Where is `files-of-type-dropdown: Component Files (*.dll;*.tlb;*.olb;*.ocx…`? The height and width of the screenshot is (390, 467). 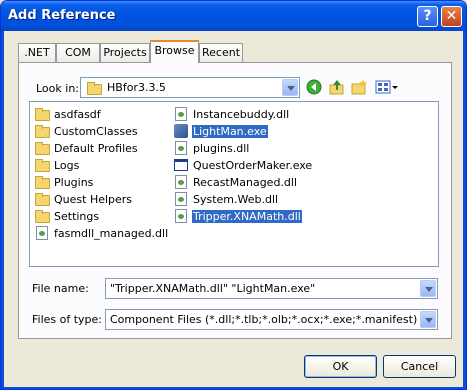 files-of-type-dropdown: Component Files (*.dll;*.tlb;*.olb;*.ocx… is located at coordinates (271, 319).